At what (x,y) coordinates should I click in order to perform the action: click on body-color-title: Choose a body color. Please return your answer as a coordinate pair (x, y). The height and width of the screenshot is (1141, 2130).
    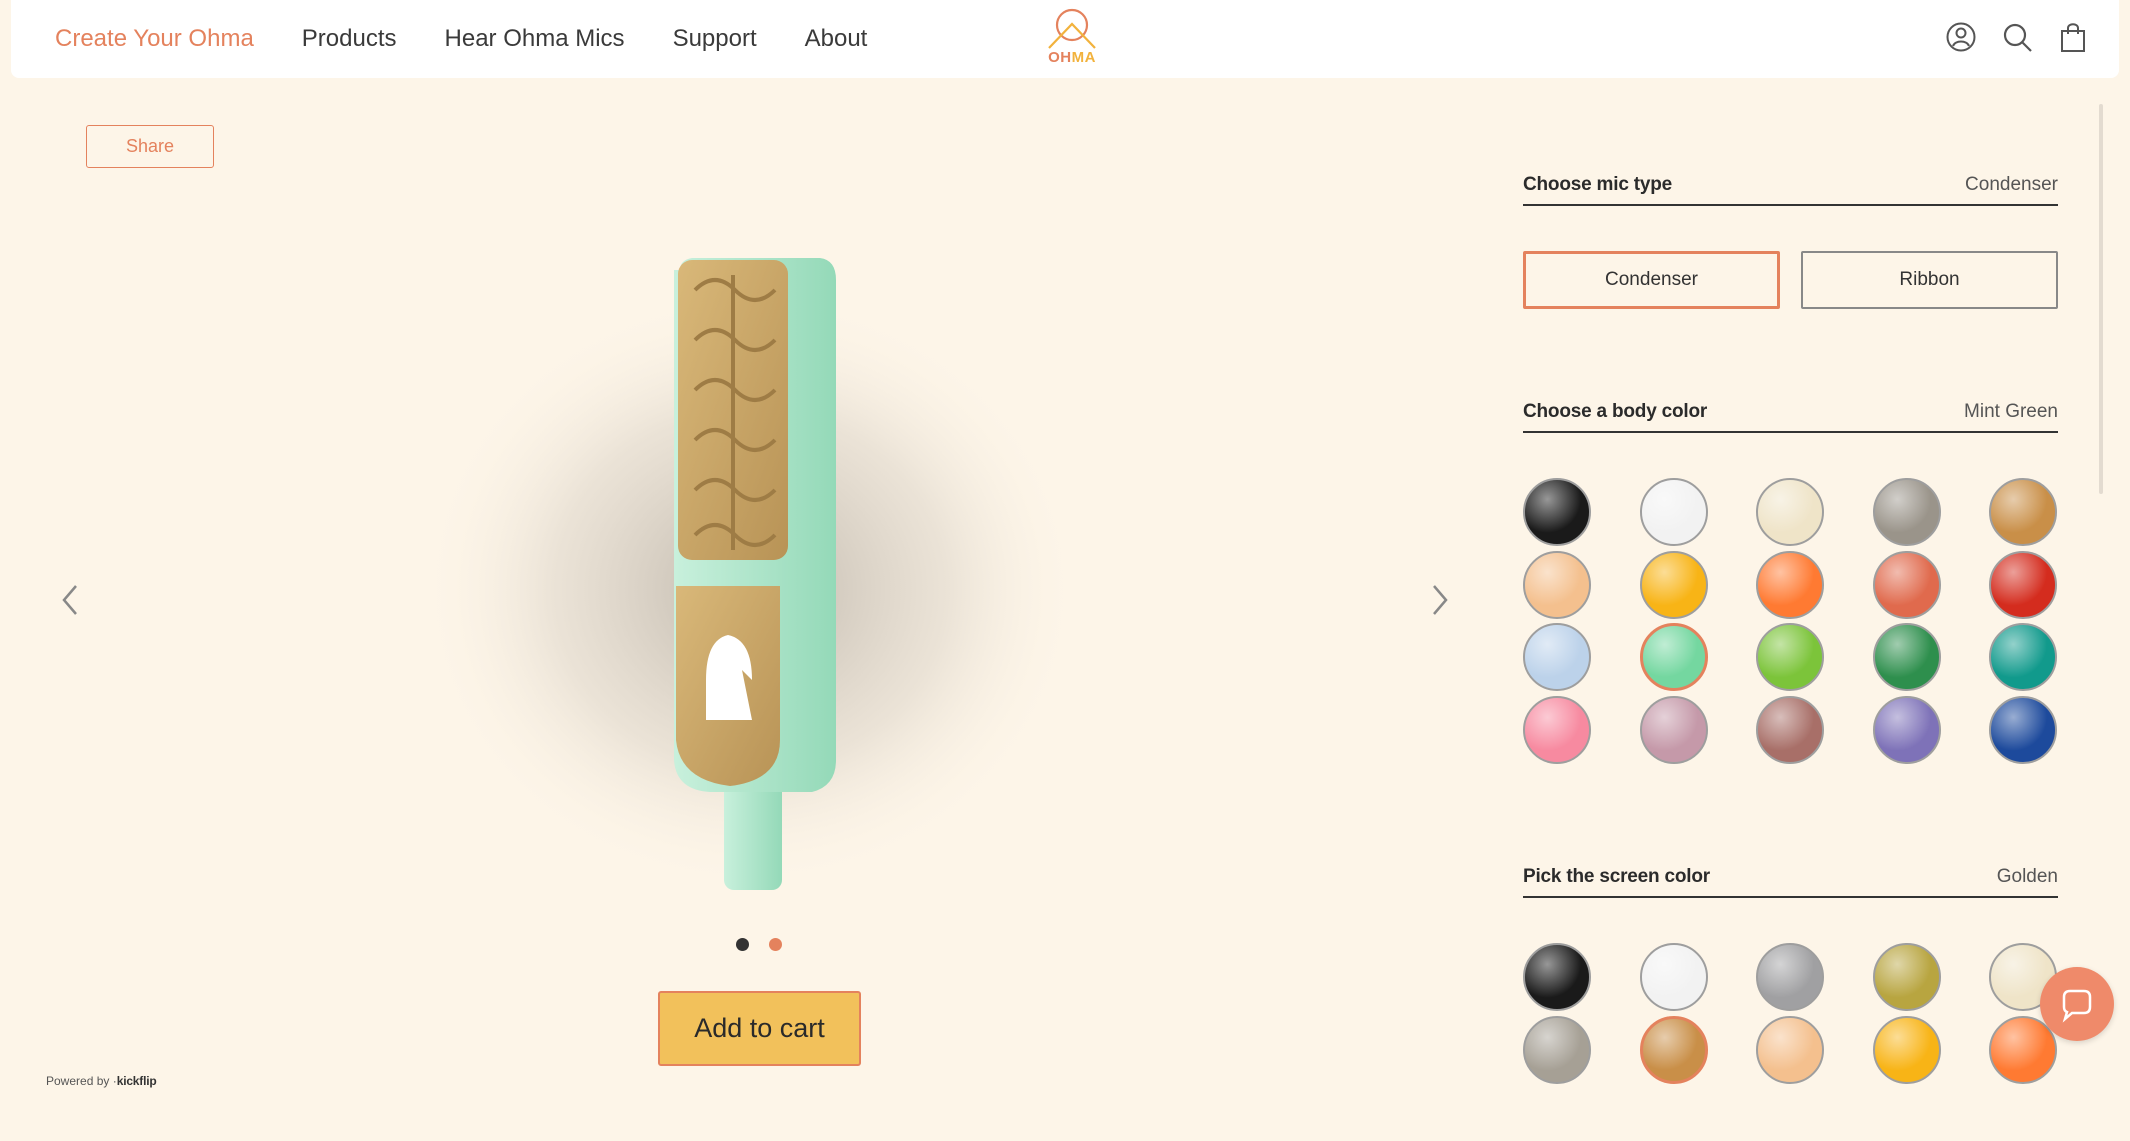
    Looking at the image, I should click on (1615, 411).